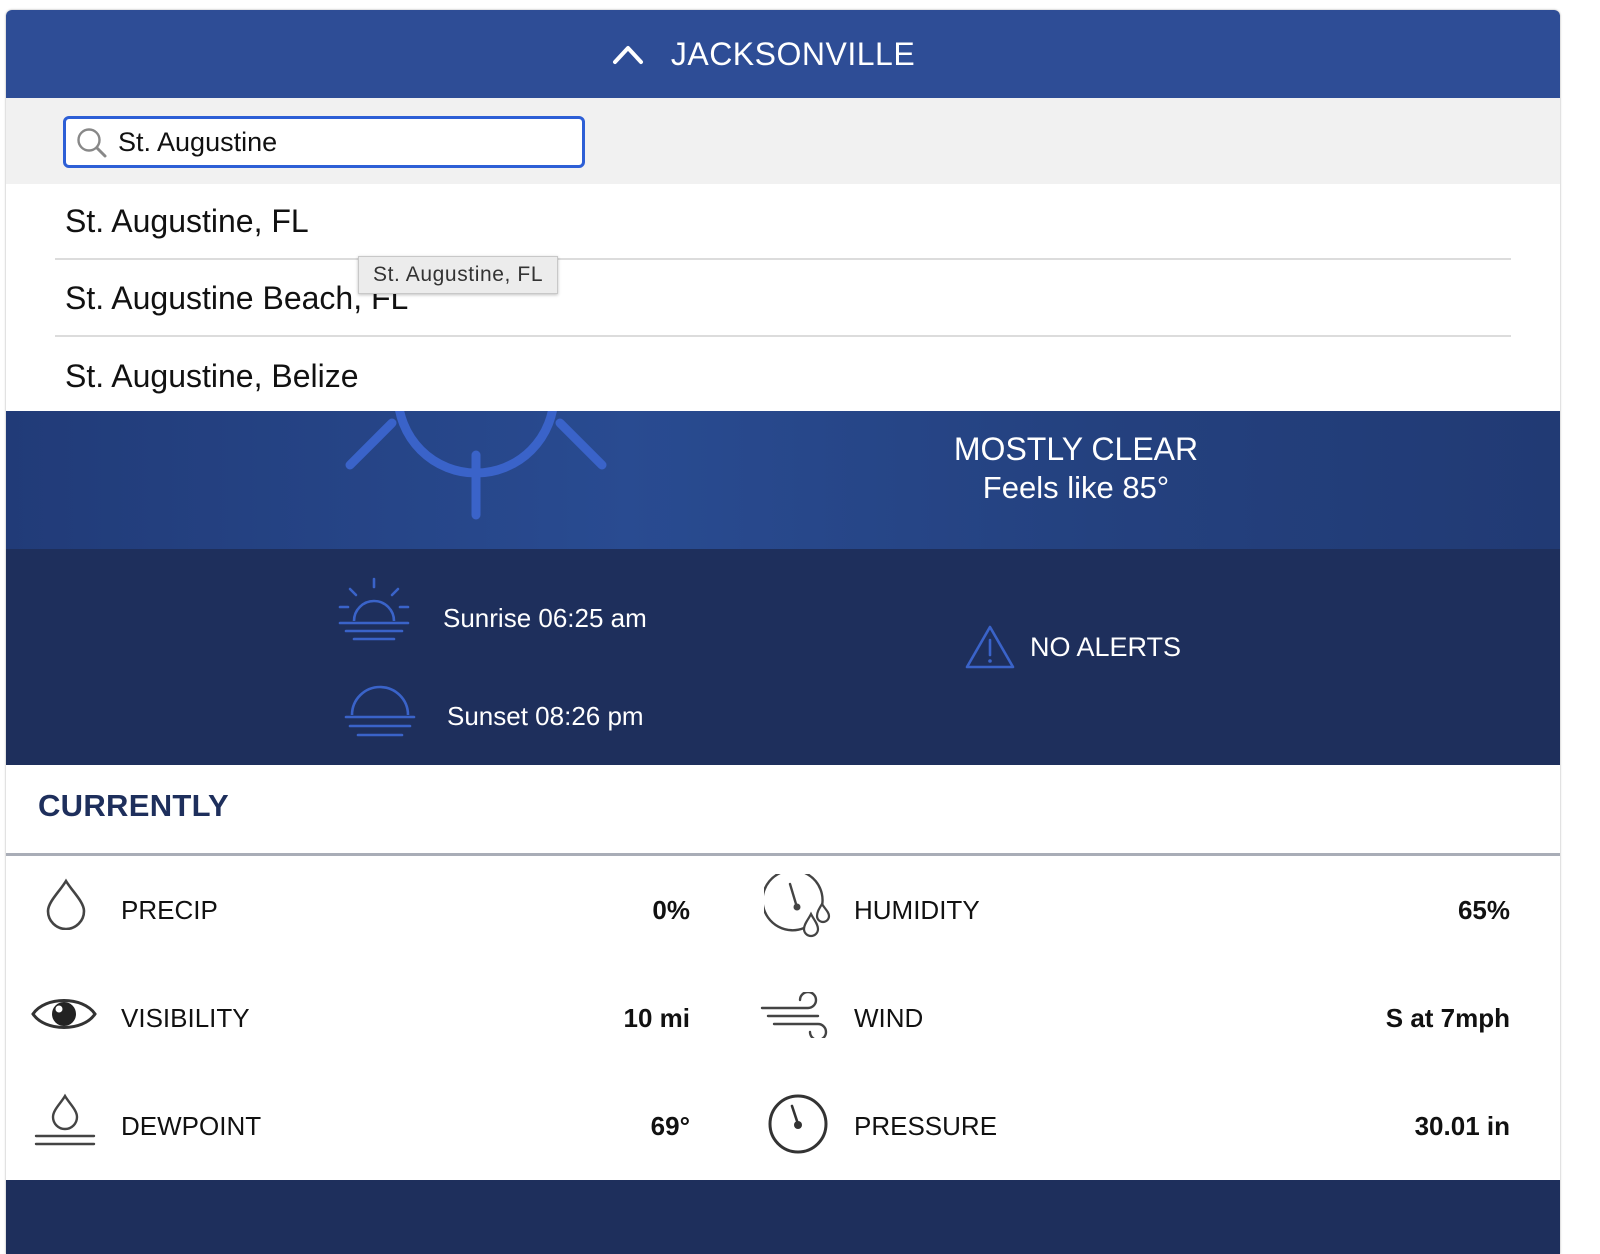 The image size is (1600, 1254). I want to click on humidity-value: 65%, so click(1483, 910).